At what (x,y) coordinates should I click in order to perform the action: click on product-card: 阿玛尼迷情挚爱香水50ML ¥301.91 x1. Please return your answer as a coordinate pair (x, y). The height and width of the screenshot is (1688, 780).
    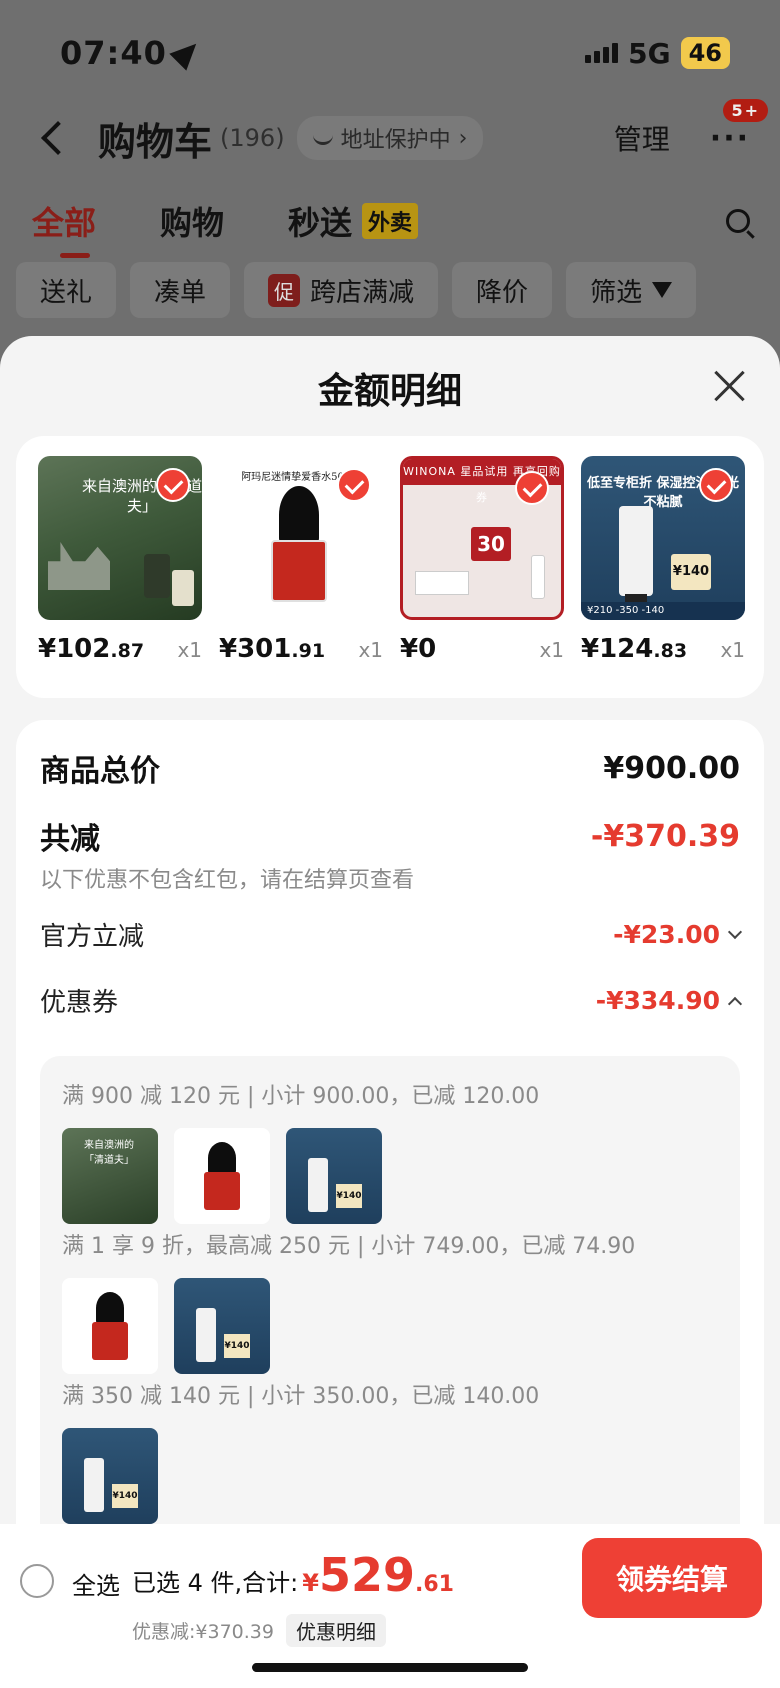
    Looking at the image, I should click on (301, 567).